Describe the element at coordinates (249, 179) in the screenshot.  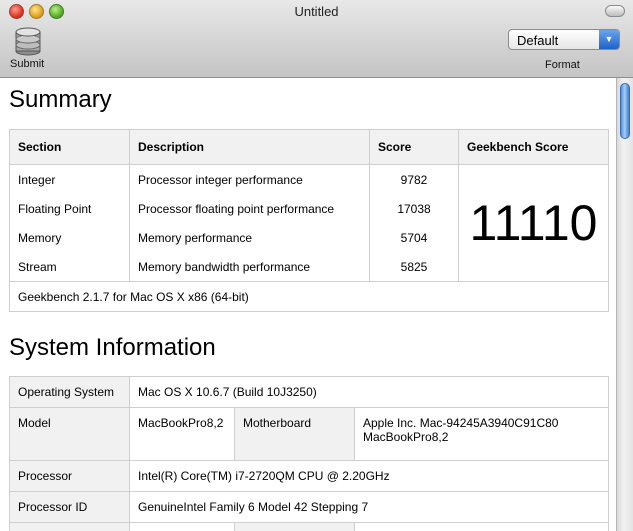
I see `description-cell: Processor integer performance` at that location.